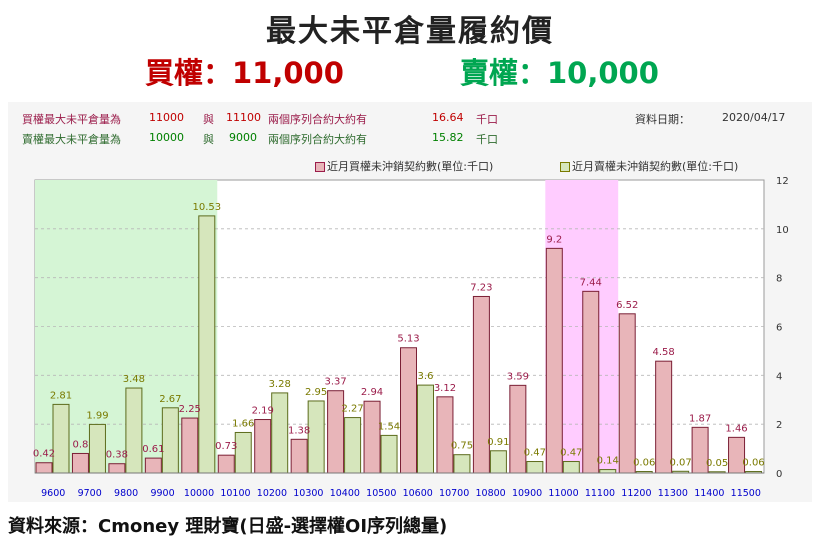  I want to click on call-data-label: 1.46, so click(736, 428).